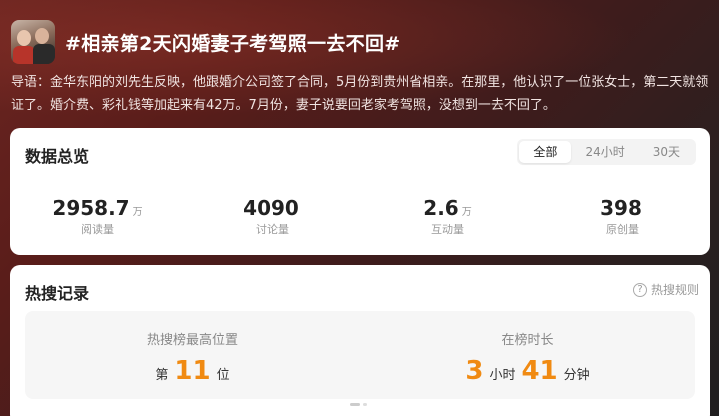 This screenshot has height=416, width=719. Describe the element at coordinates (91, 208) in the screenshot. I see `stat-value: 2958.7` at that location.